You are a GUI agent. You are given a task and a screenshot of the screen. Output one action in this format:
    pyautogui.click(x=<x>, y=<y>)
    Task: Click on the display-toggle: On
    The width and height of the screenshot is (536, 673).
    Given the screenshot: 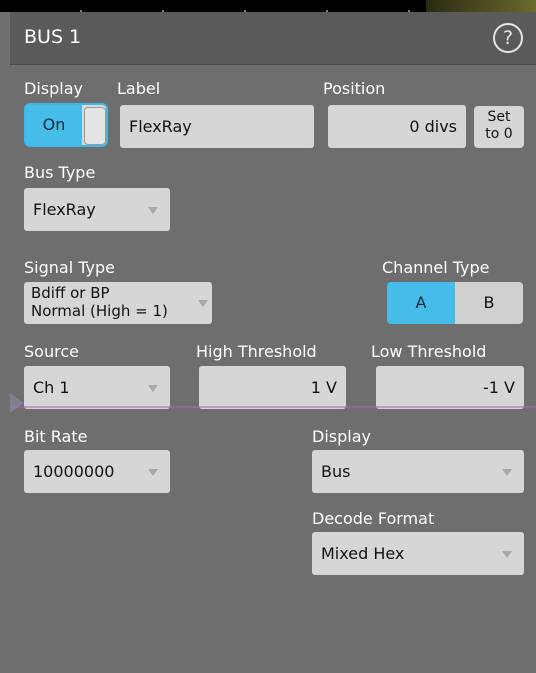 What is the action you would take?
    pyautogui.click(x=66, y=125)
    